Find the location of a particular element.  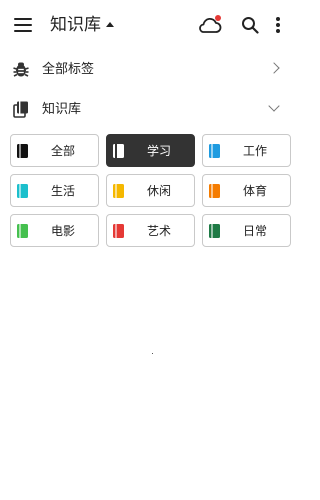

category-chip-daily: 日常 is located at coordinates (246, 230).